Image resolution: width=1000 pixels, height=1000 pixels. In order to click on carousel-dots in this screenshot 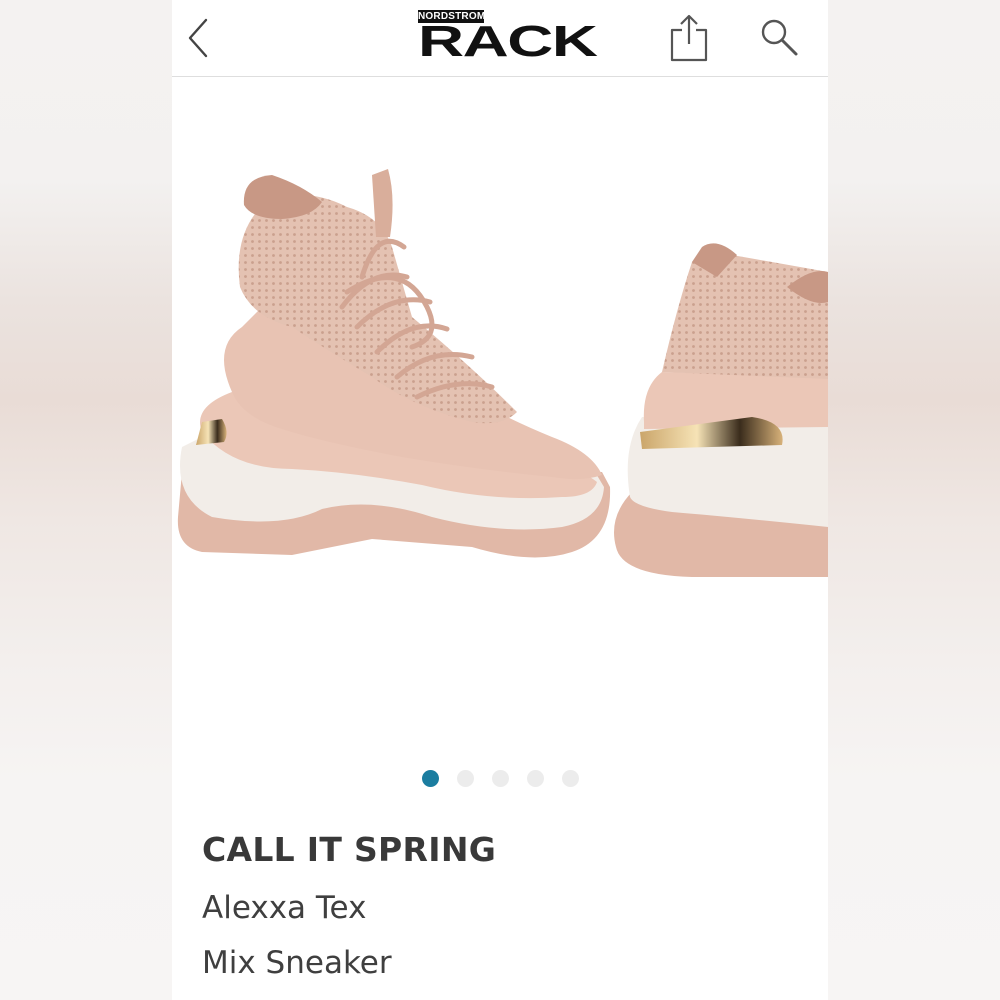, I will do `click(505, 779)`.